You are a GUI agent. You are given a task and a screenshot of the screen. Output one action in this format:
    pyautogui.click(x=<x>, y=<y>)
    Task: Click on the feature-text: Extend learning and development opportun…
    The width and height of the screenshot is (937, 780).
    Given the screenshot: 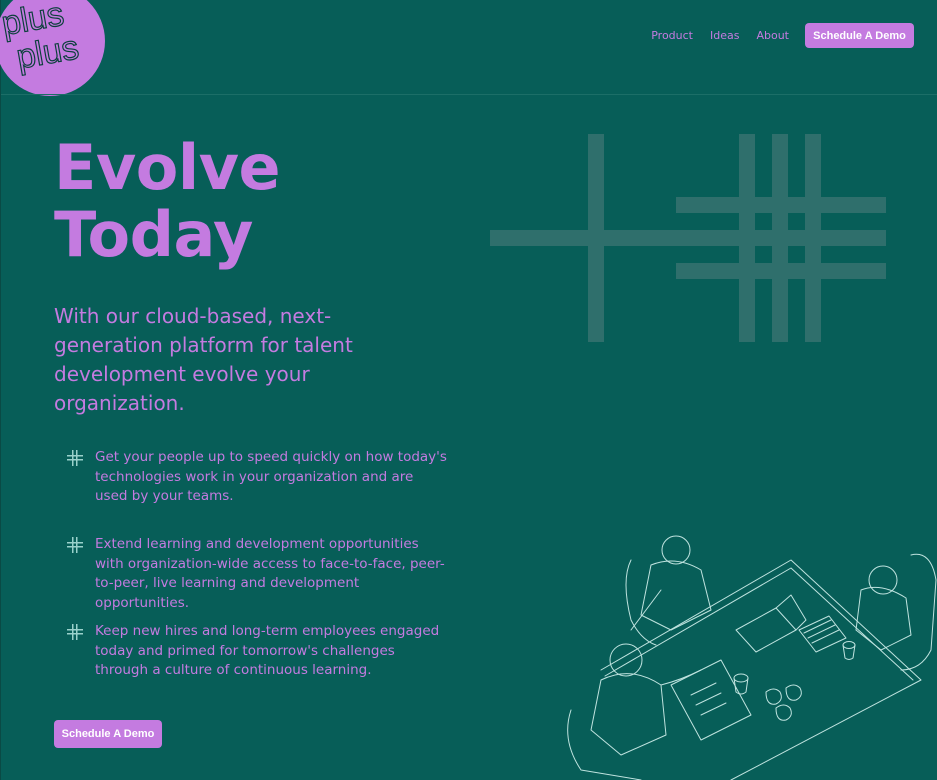 What is the action you would take?
    pyautogui.click(x=270, y=573)
    